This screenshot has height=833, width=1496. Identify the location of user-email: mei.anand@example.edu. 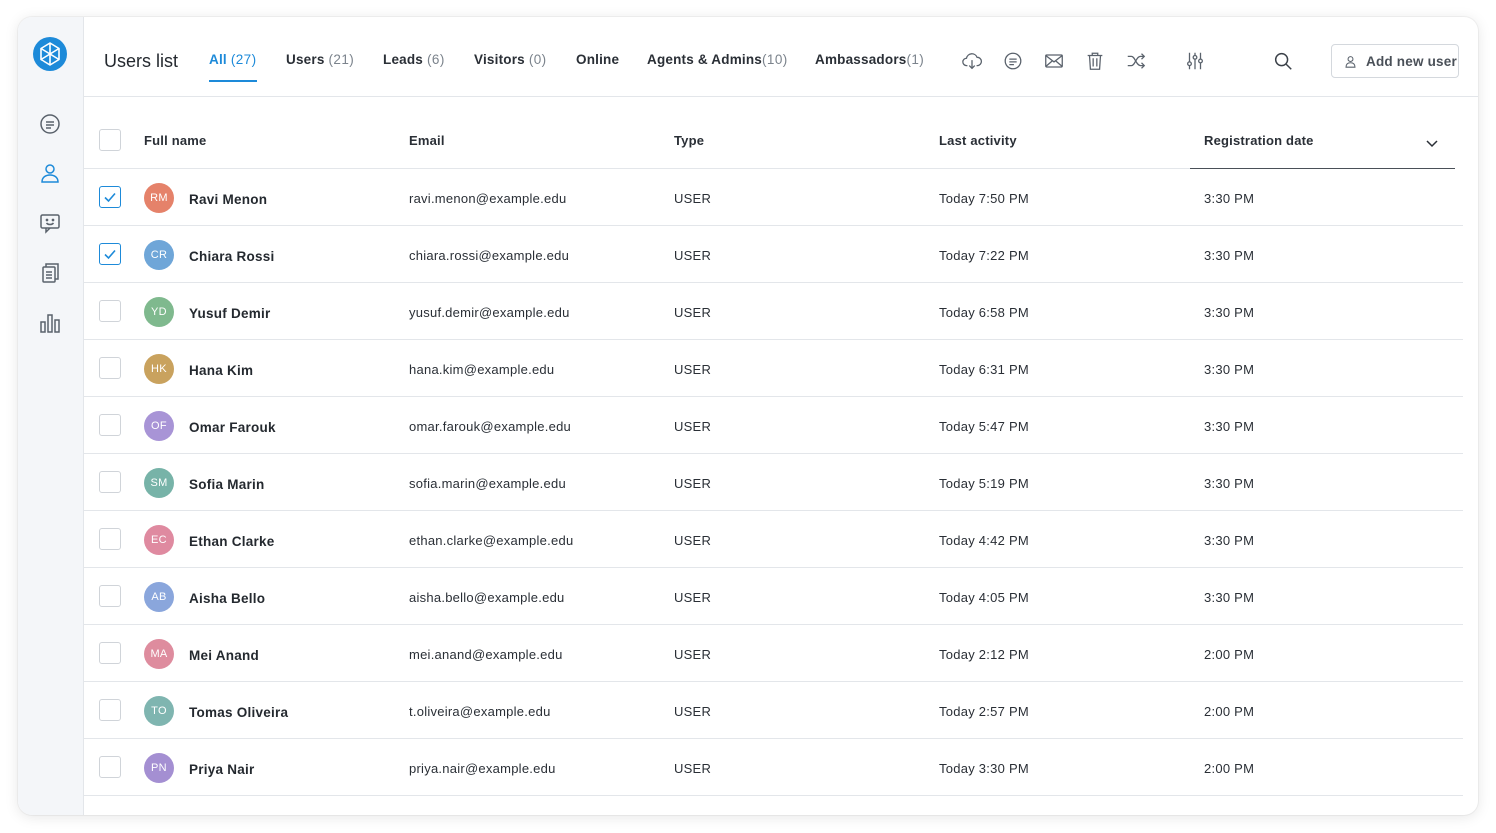
(486, 654).